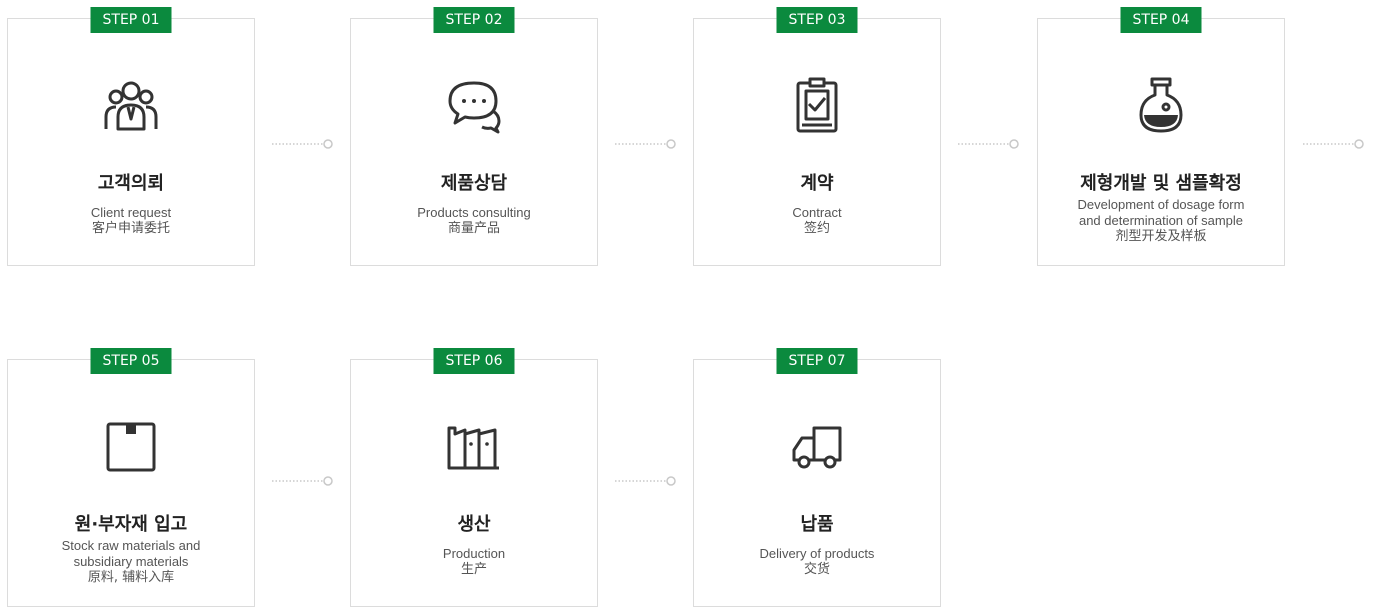 The height and width of the screenshot is (607, 1373). I want to click on step-desc-zh: 交货, so click(816, 569).